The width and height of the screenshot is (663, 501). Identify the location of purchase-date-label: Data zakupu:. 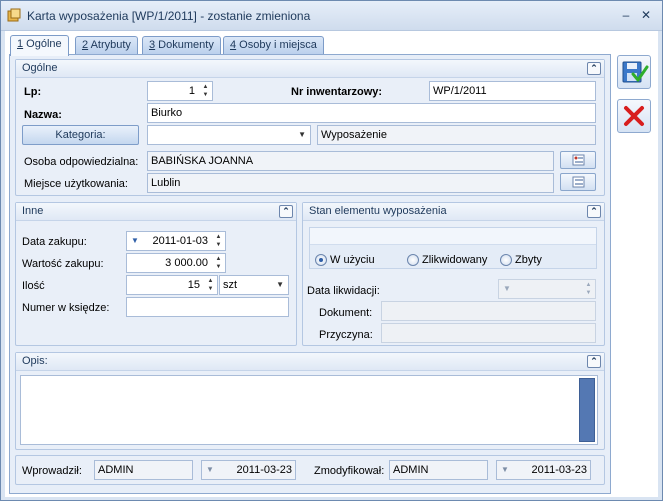
(54, 242).